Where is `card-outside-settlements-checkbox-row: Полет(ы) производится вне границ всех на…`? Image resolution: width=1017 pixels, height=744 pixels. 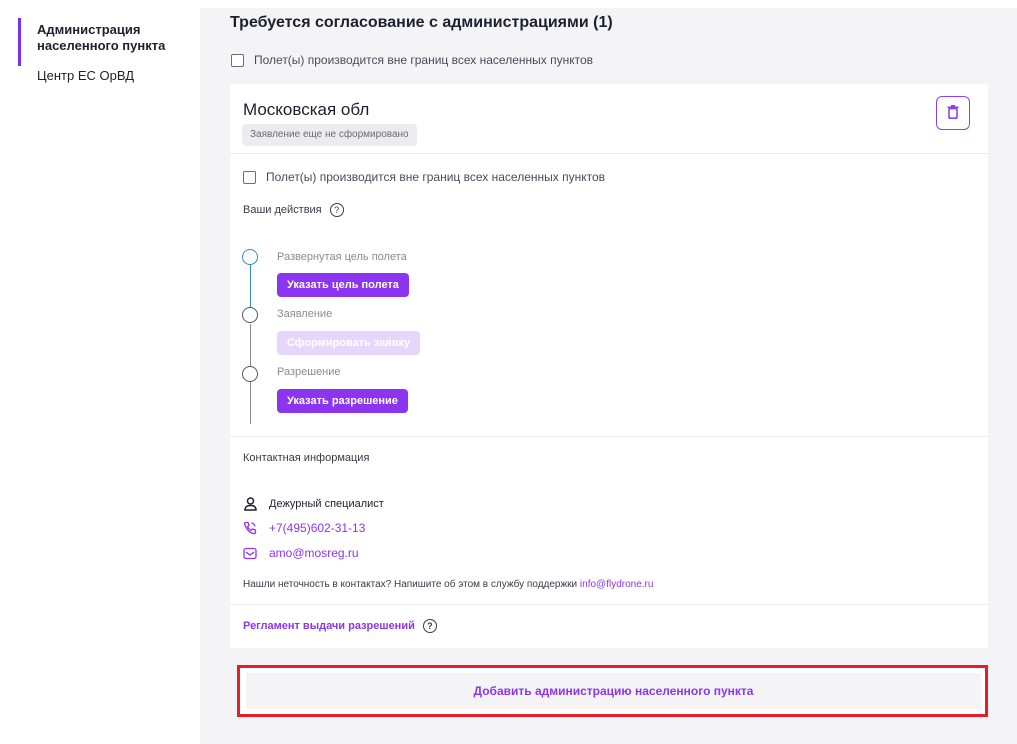
card-outside-settlements-checkbox-row: Полет(ы) производится вне границ всех на… is located at coordinates (424, 177).